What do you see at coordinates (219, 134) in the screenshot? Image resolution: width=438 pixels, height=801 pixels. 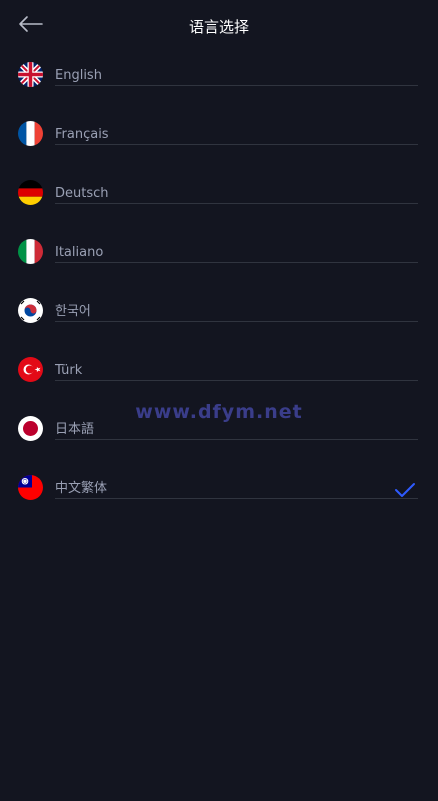 I see `language-item-francais: Français` at bounding box center [219, 134].